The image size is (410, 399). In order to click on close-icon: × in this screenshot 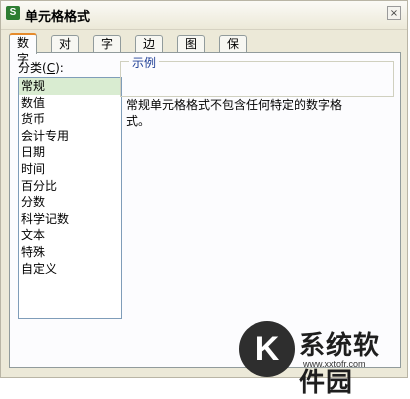, I will do `click(394, 13)`.